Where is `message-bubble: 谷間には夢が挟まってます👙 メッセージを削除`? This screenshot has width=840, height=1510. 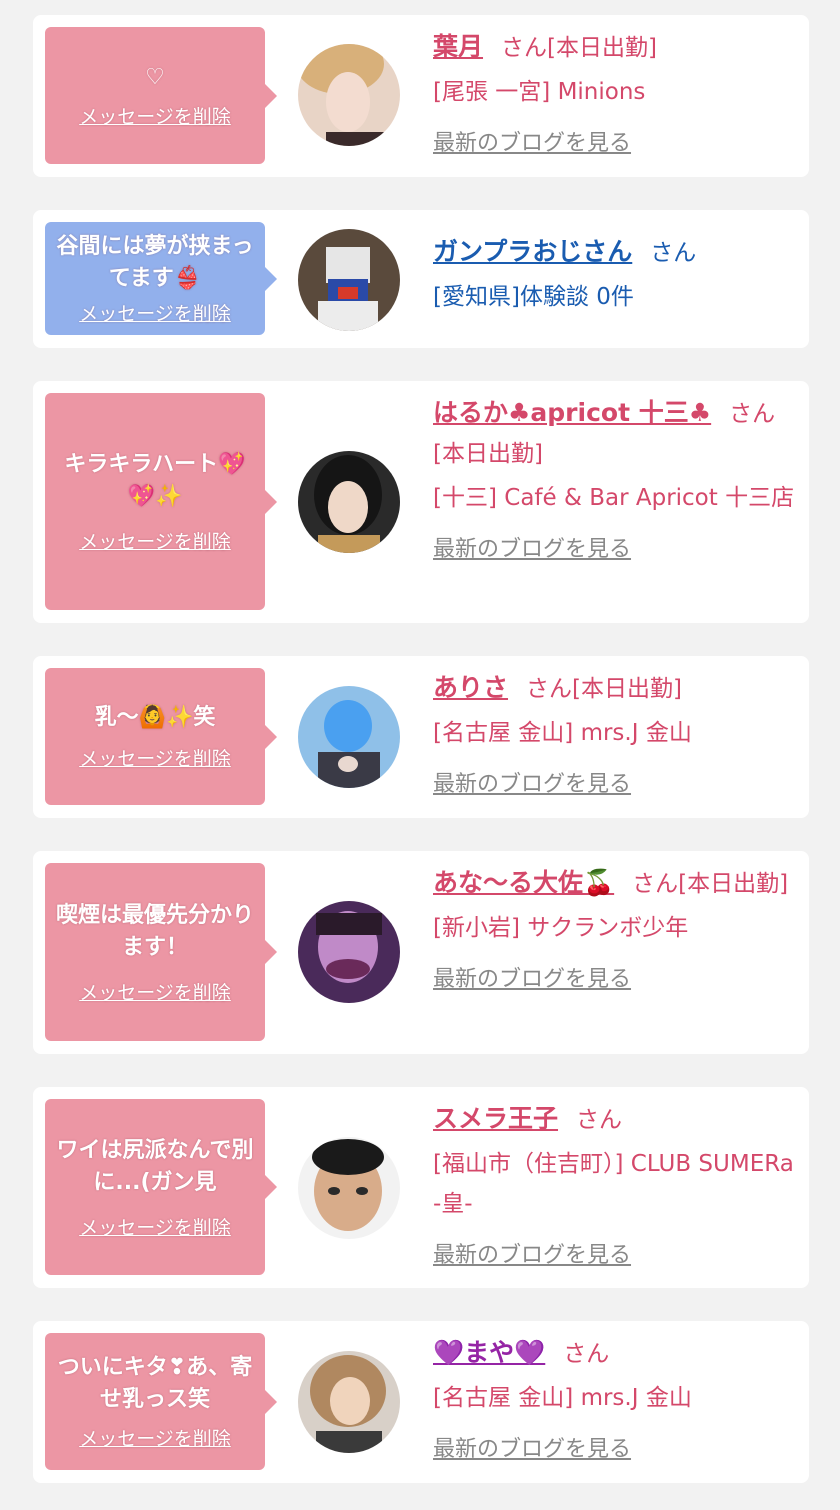
message-bubble: 谷間には夢が挟まってます👙 メッセージを削除 is located at coordinates (161, 278).